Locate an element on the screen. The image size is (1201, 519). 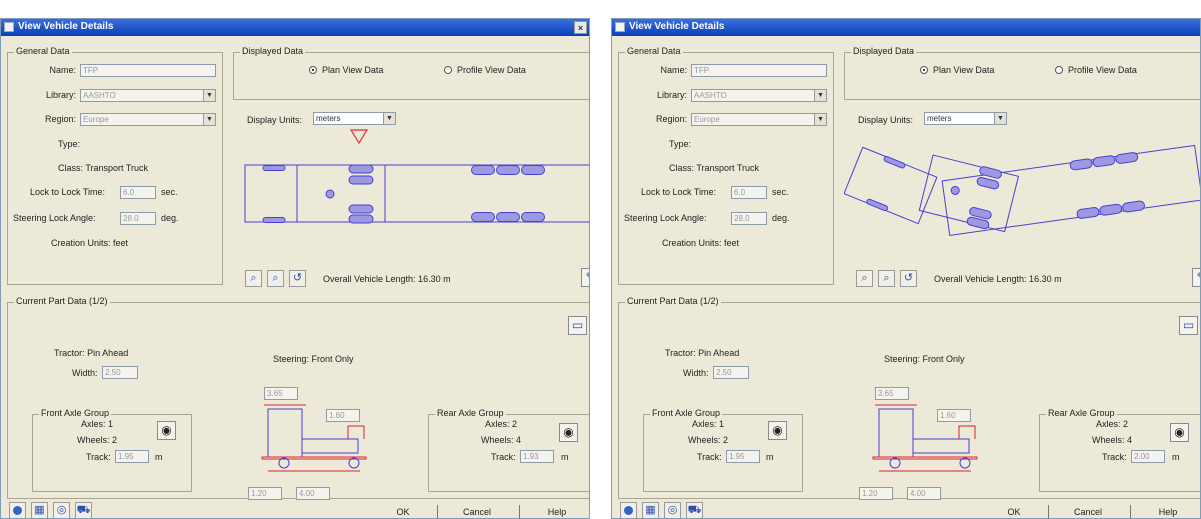
class-text: Class: Transport Truck is located at coordinates (103, 168).